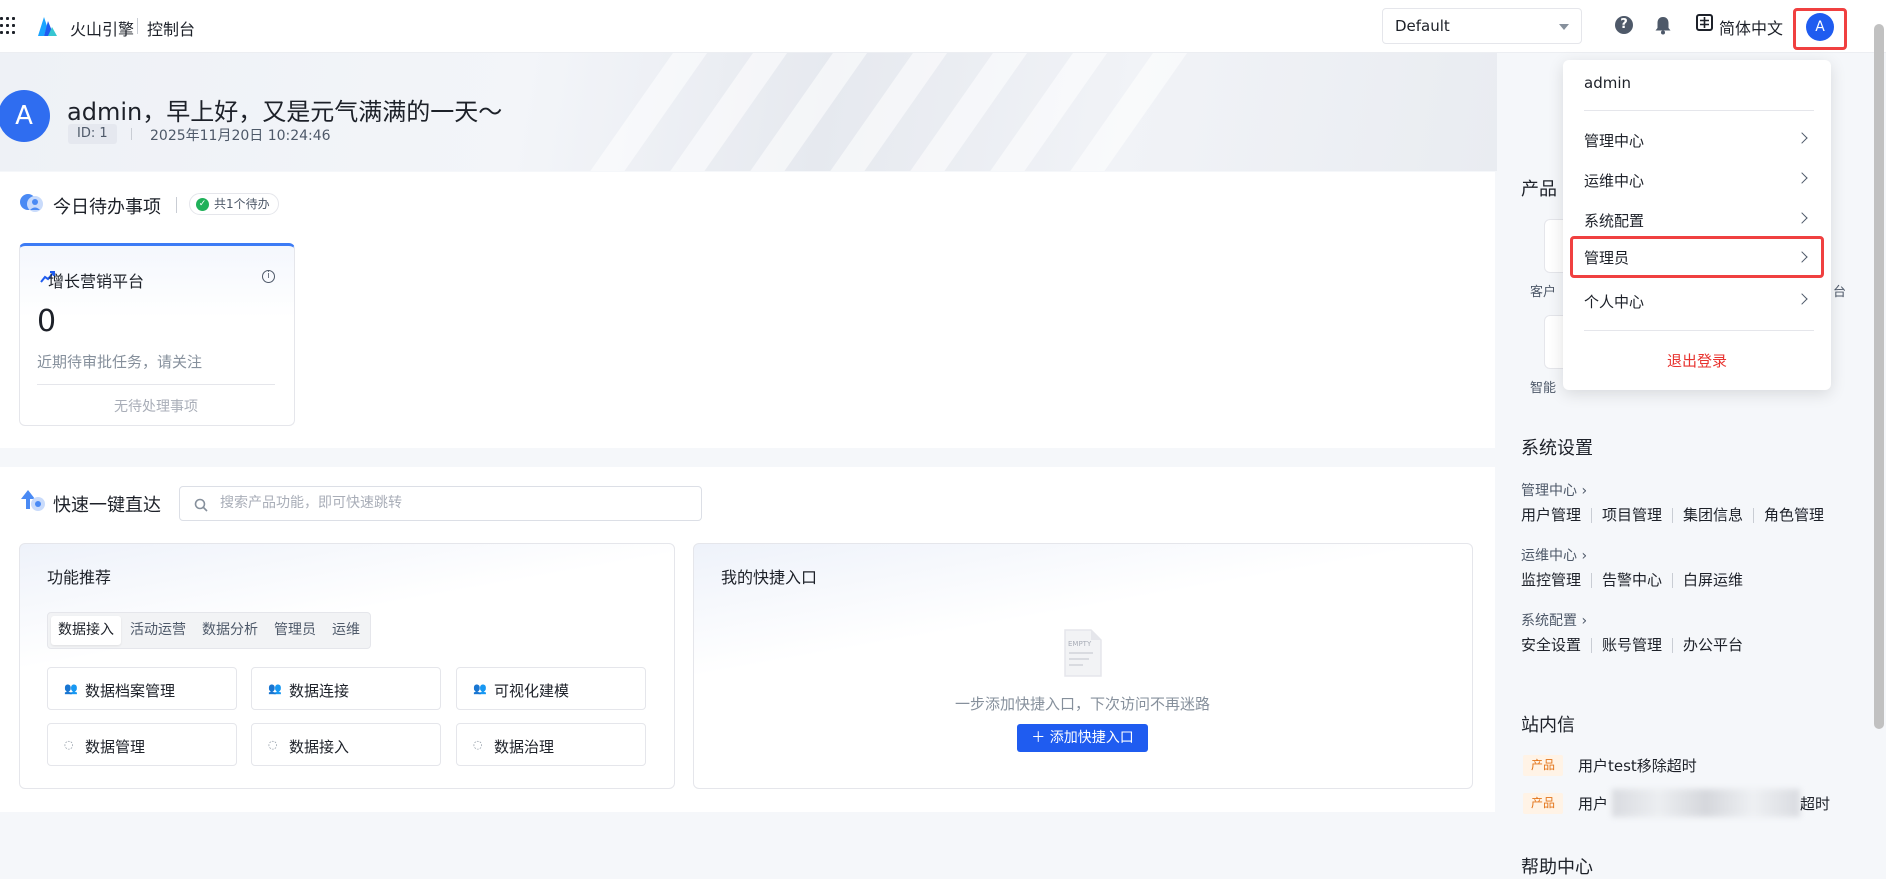 The height and width of the screenshot is (879, 1886). What do you see at coordinates (230, 630) in the screenshot?
I see `tab-data-analysis: 数据分析` at bounding box center [230, 630].